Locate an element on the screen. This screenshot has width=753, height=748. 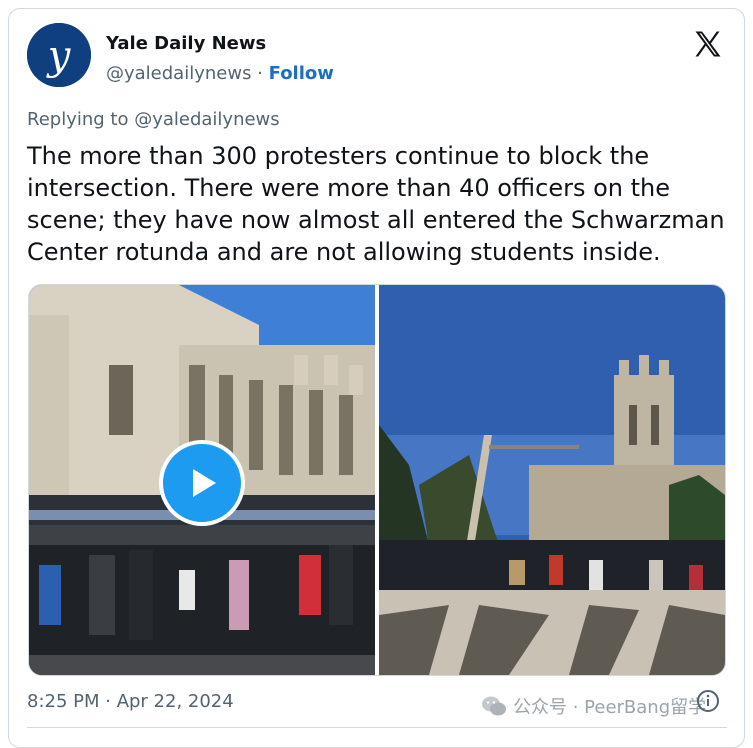
wechat-icon is located at coordinates (494, 706).